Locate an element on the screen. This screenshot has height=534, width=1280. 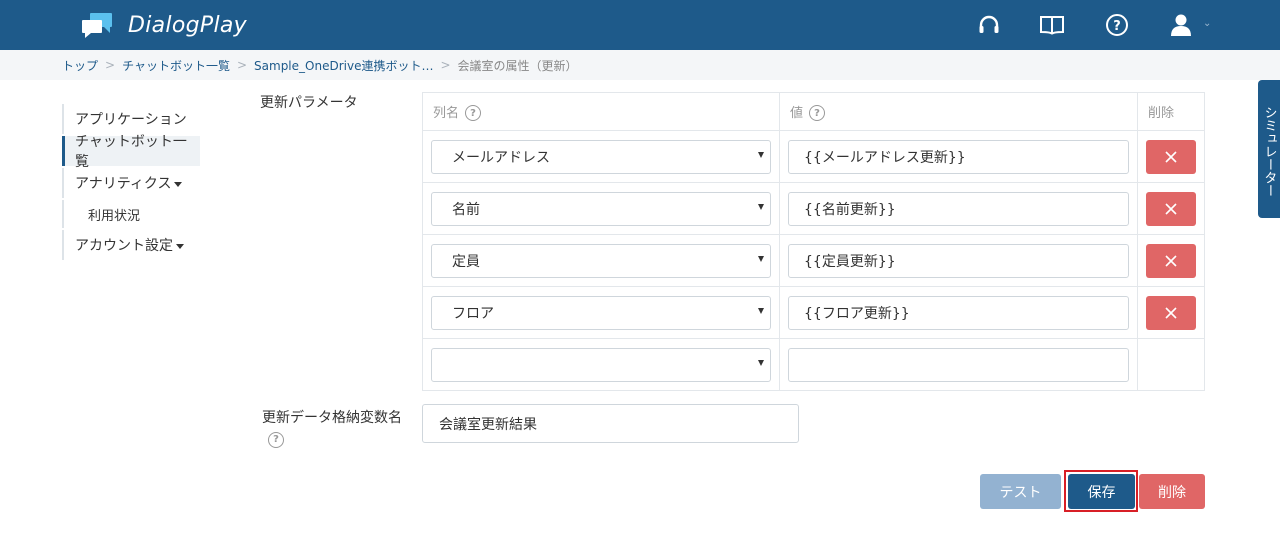
sidebar-item-label: アカウント設定 is located at coordinates (124, 246).